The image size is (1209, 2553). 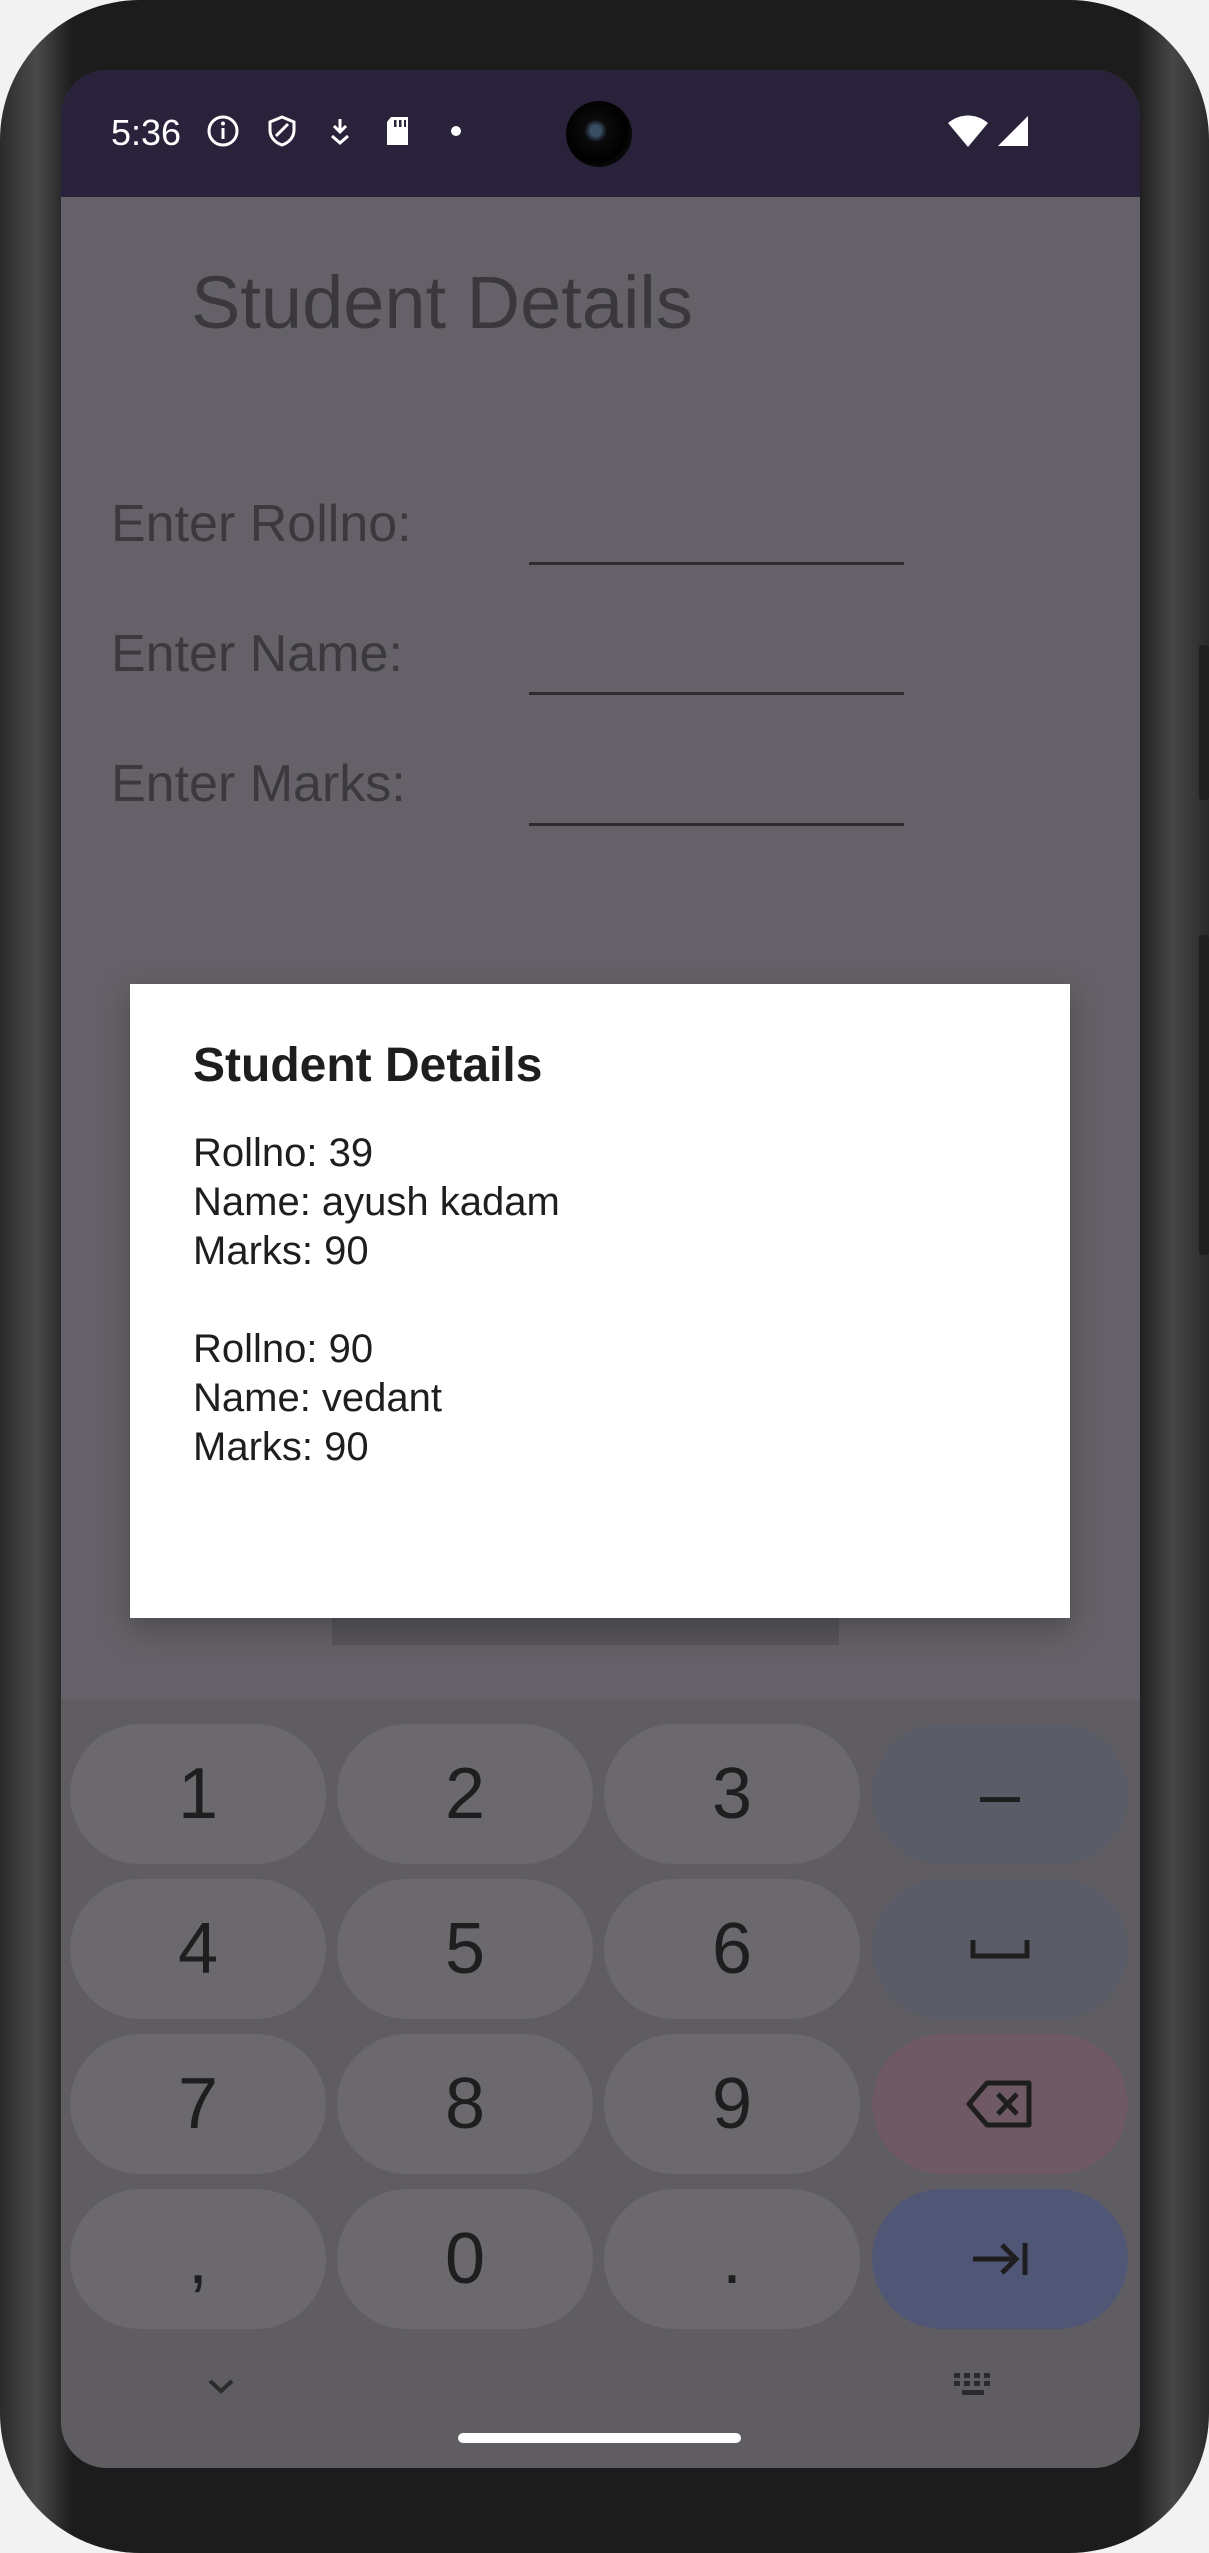 What do you see at coordinates (974, 2386) in the screenshot?
I see `keyboard-icon` at bounding box center [974, 2386].